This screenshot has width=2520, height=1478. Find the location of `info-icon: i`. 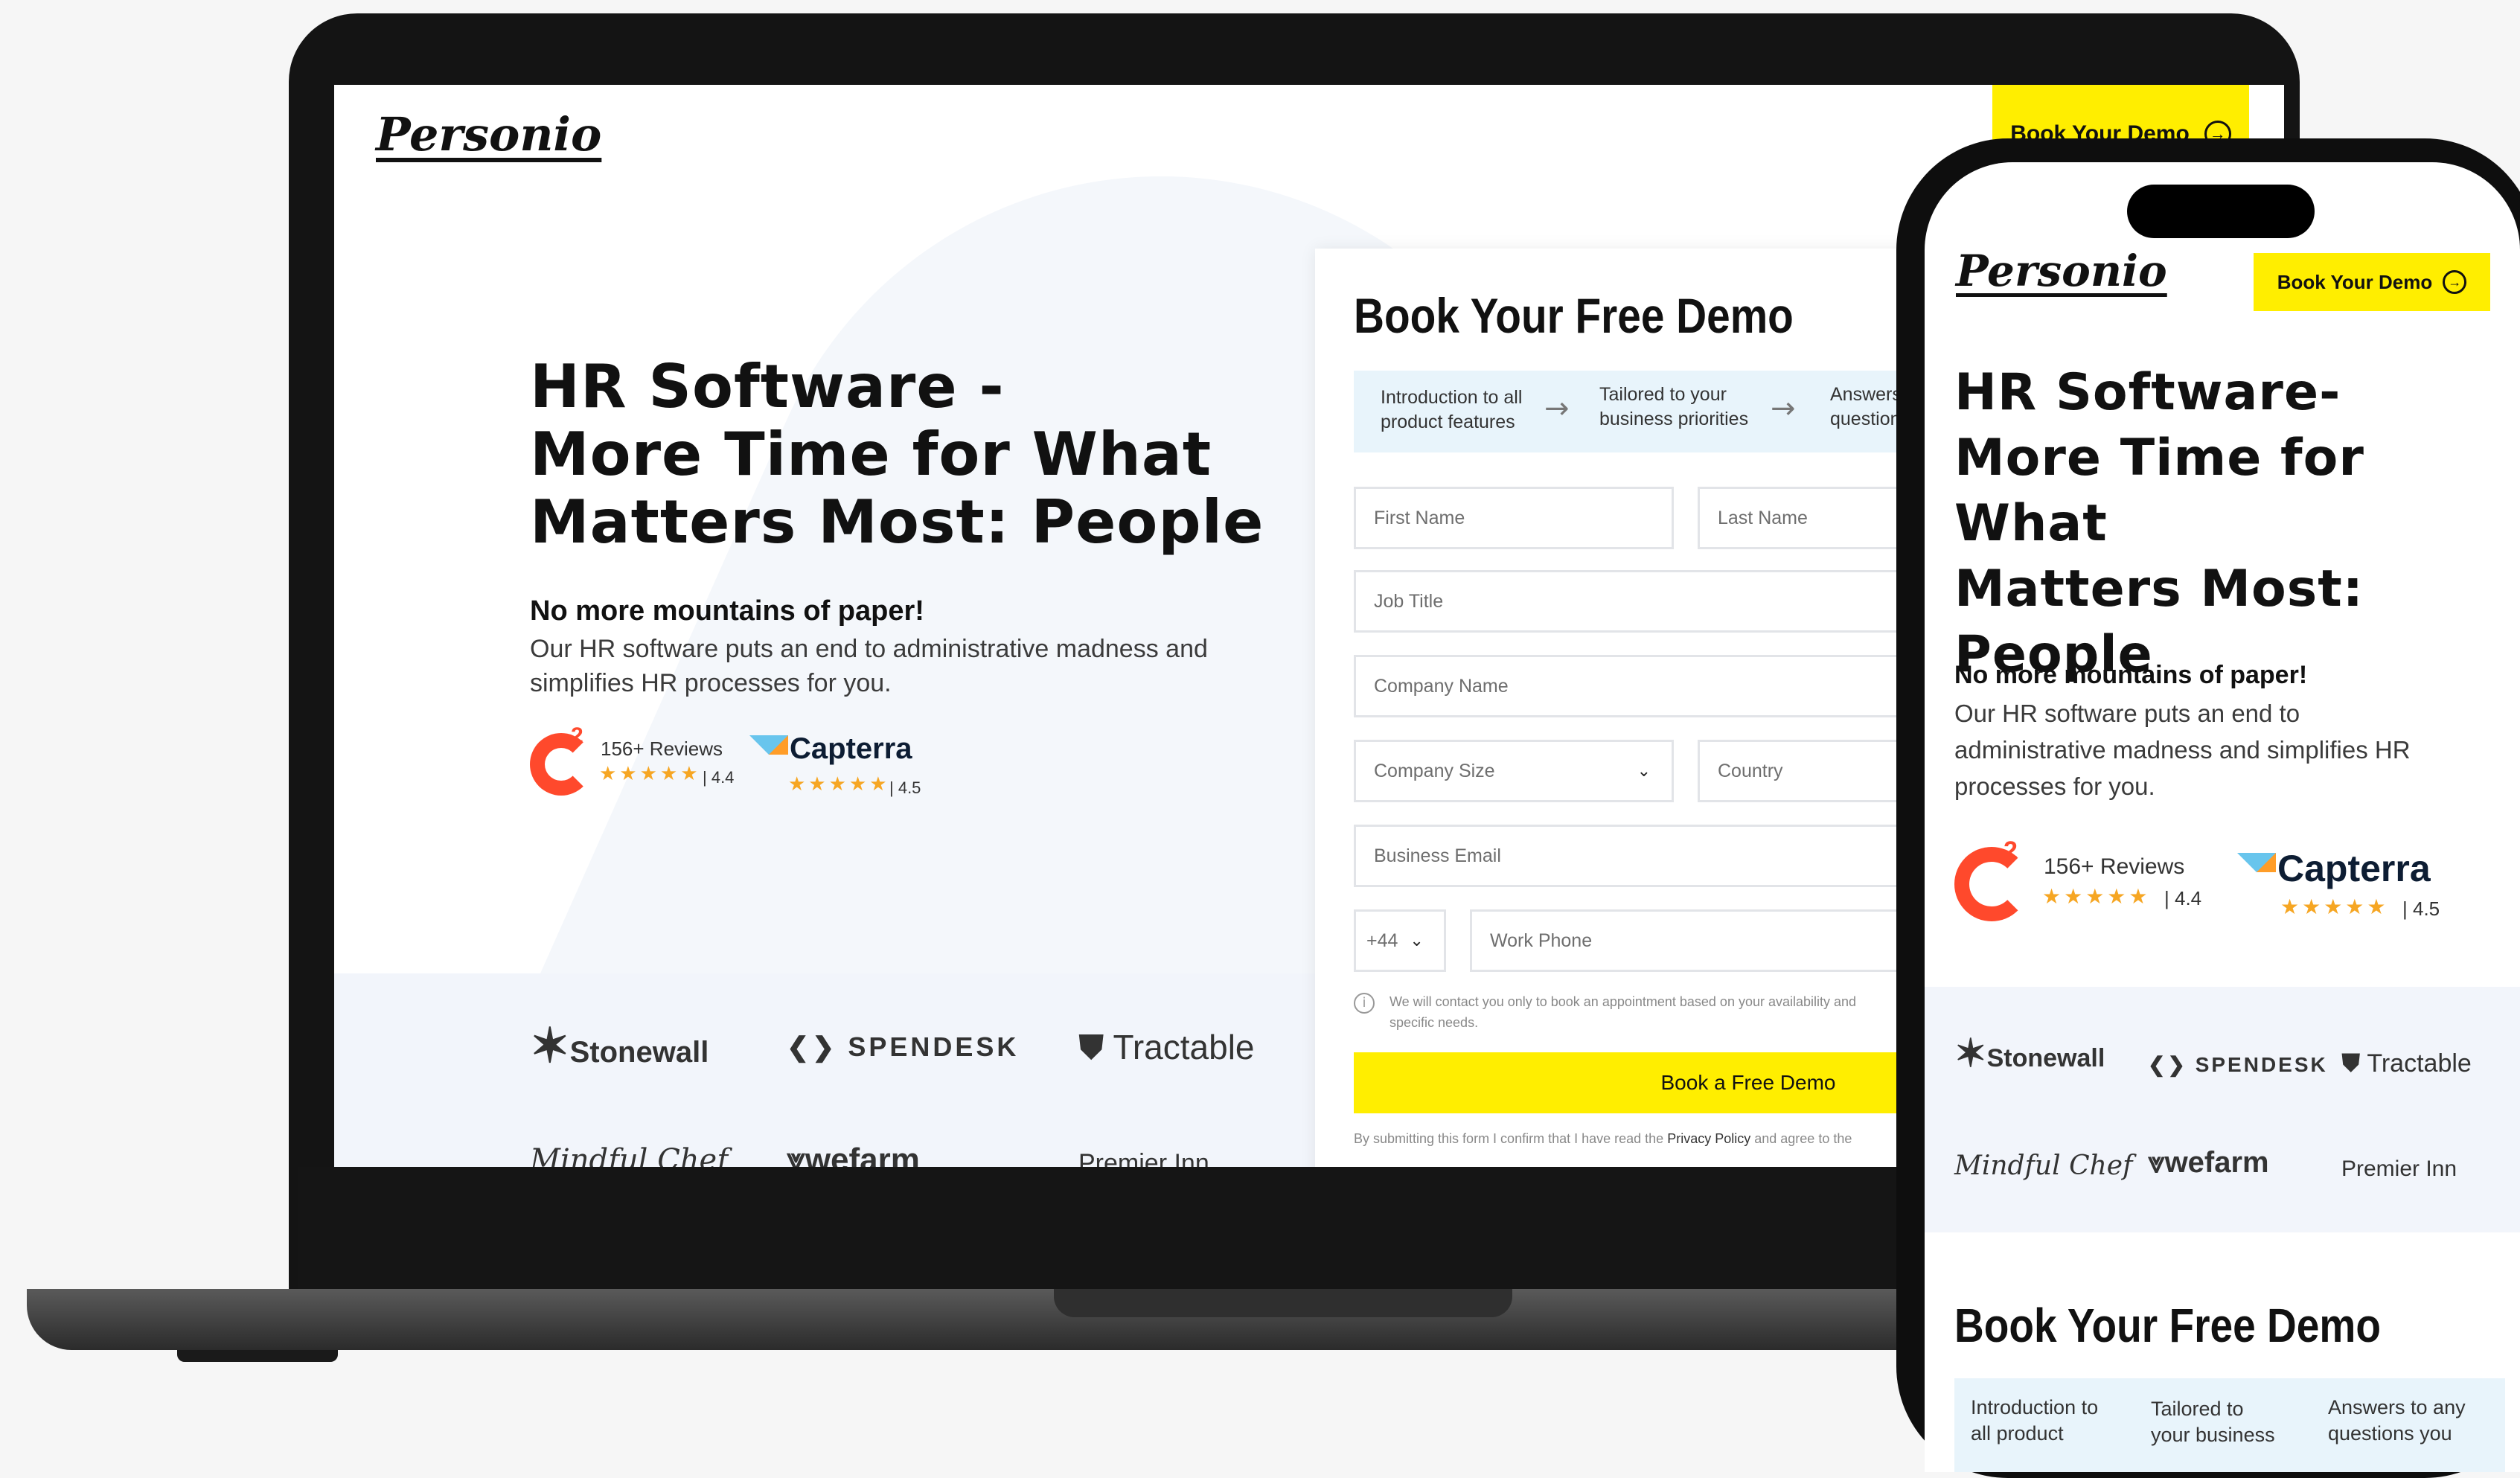

info-icon: i is located at coordinates (1364, 1003).